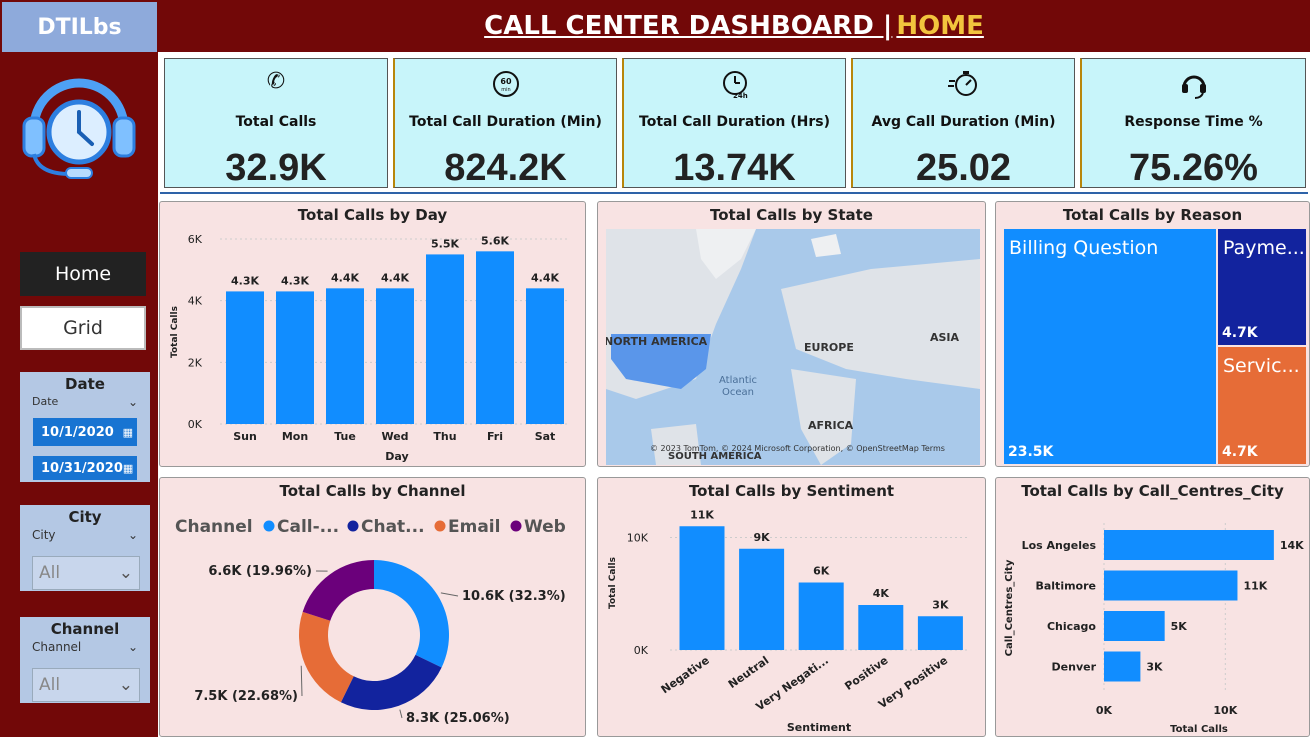  What do you see at coordinates (1179, 626) in the screenshot?
I see `data-label: 5K` at bounding box center [1179, 626].